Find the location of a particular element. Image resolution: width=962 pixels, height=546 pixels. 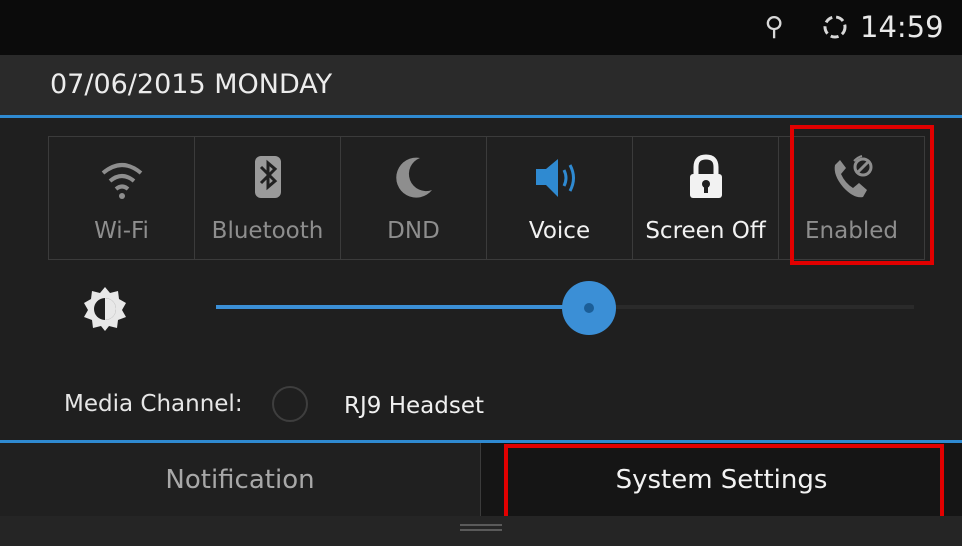

wifi-toggle: Wi-Fi is located at coordinates (122, 198).